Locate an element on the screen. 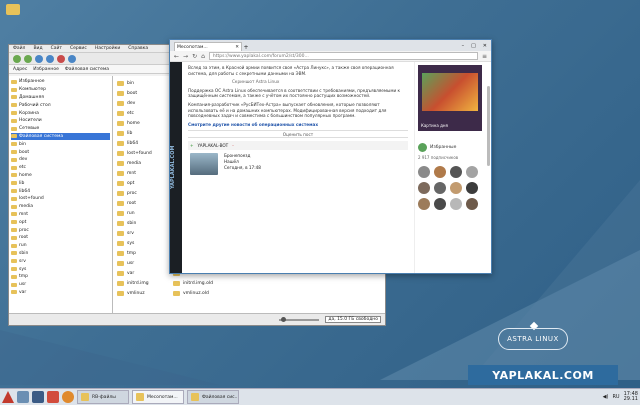 Image resolution: width=640 pixels, height=405 pixels. file-item: sys is located at coordinates (143, 243).